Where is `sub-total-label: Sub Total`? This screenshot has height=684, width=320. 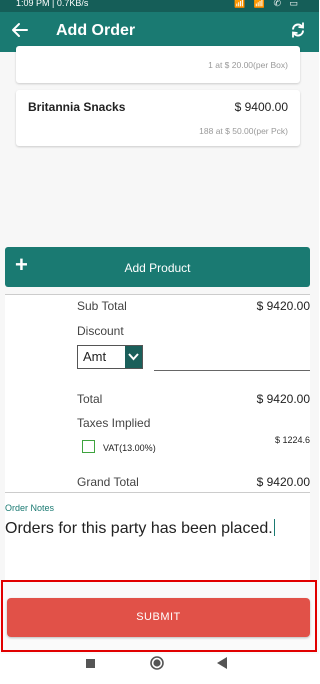
sub-total-label: Sub Total is located at coordinates (102, 306).